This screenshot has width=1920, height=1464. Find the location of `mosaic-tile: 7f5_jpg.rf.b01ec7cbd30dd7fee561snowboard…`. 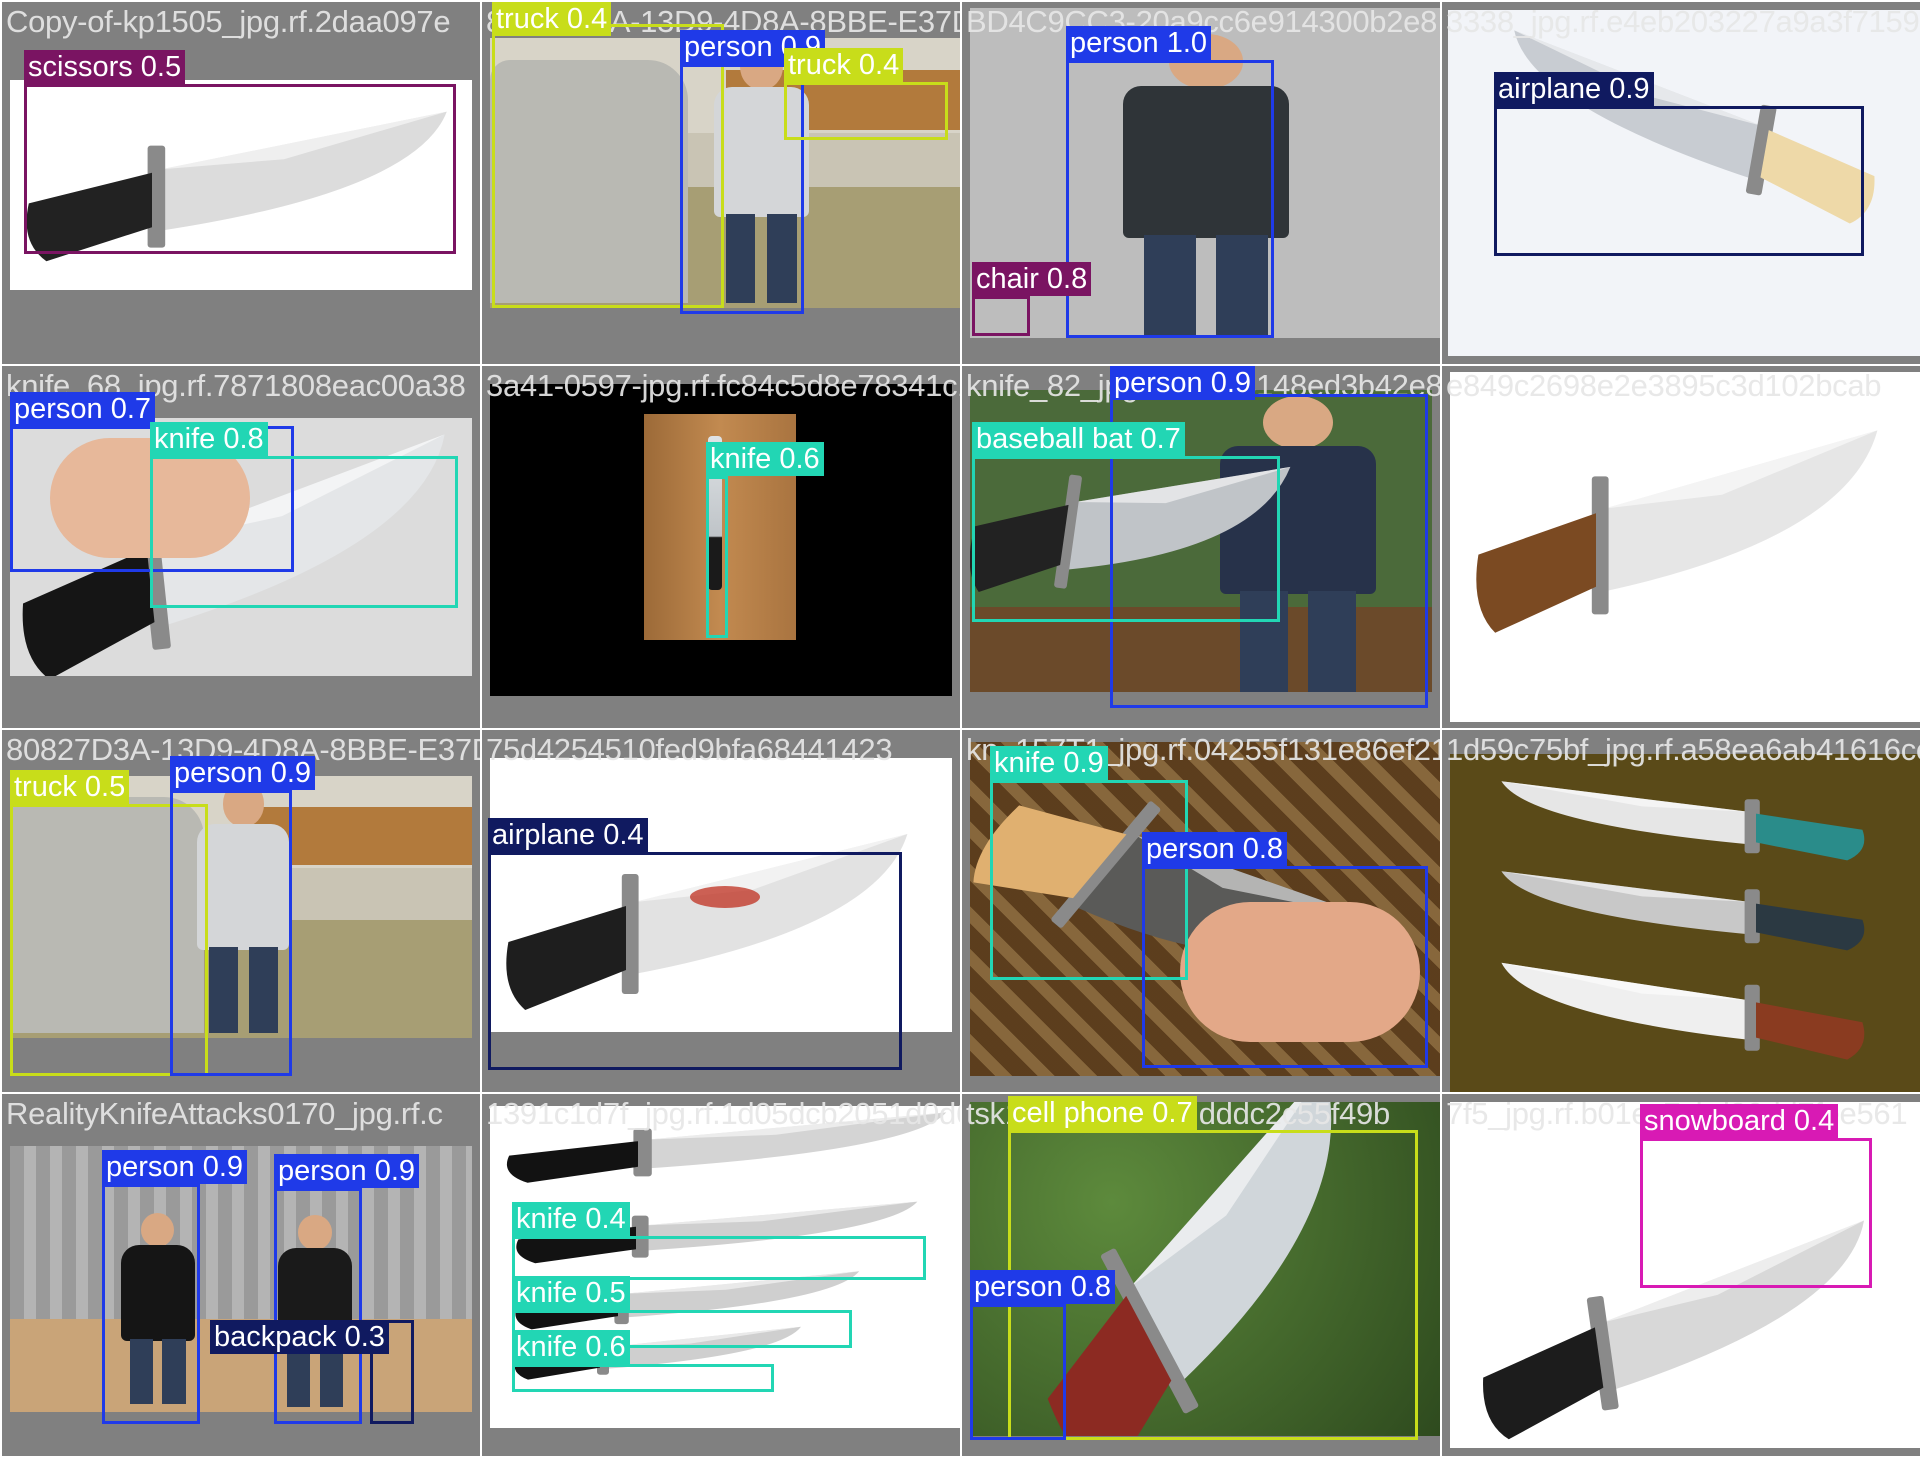

mosaic-tile: 7f5_jpg.rf.b01ec7cbd30dd7fee561snowboard… is located at coordinates (1681, 1275).